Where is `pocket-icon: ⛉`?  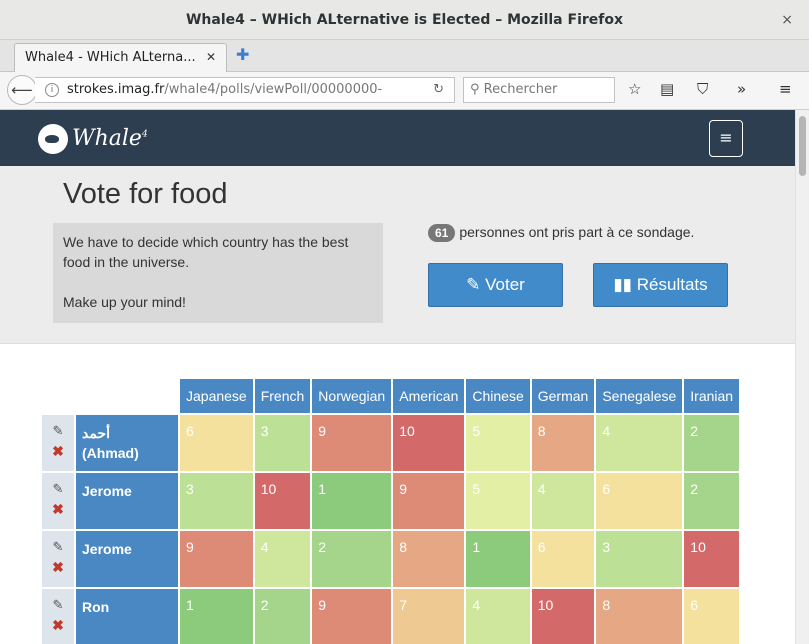 pocket-icon: ⛉ is located at coordinates (702, 89).